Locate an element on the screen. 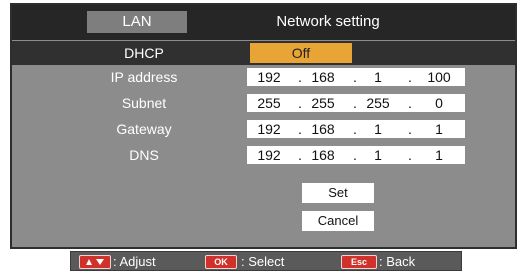  subnet-label: Subnet is located at coordinates (144, 103).